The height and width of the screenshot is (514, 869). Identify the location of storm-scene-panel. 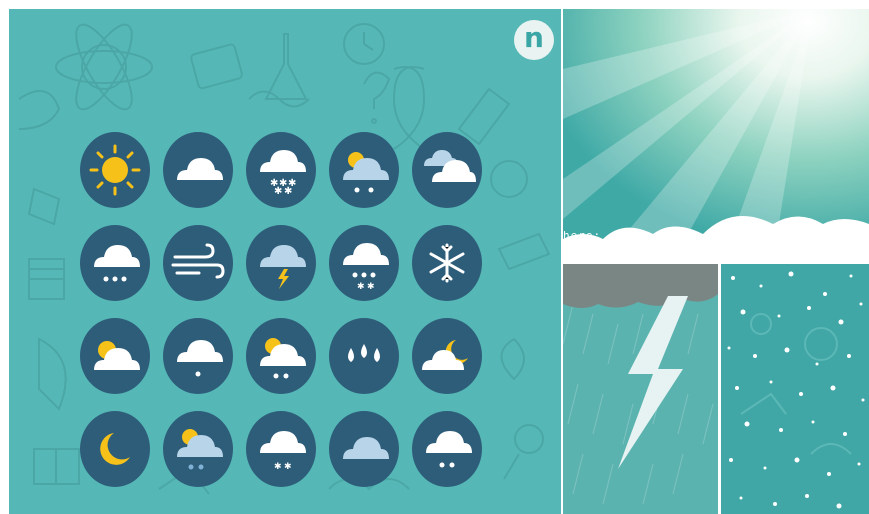
(640, 389).